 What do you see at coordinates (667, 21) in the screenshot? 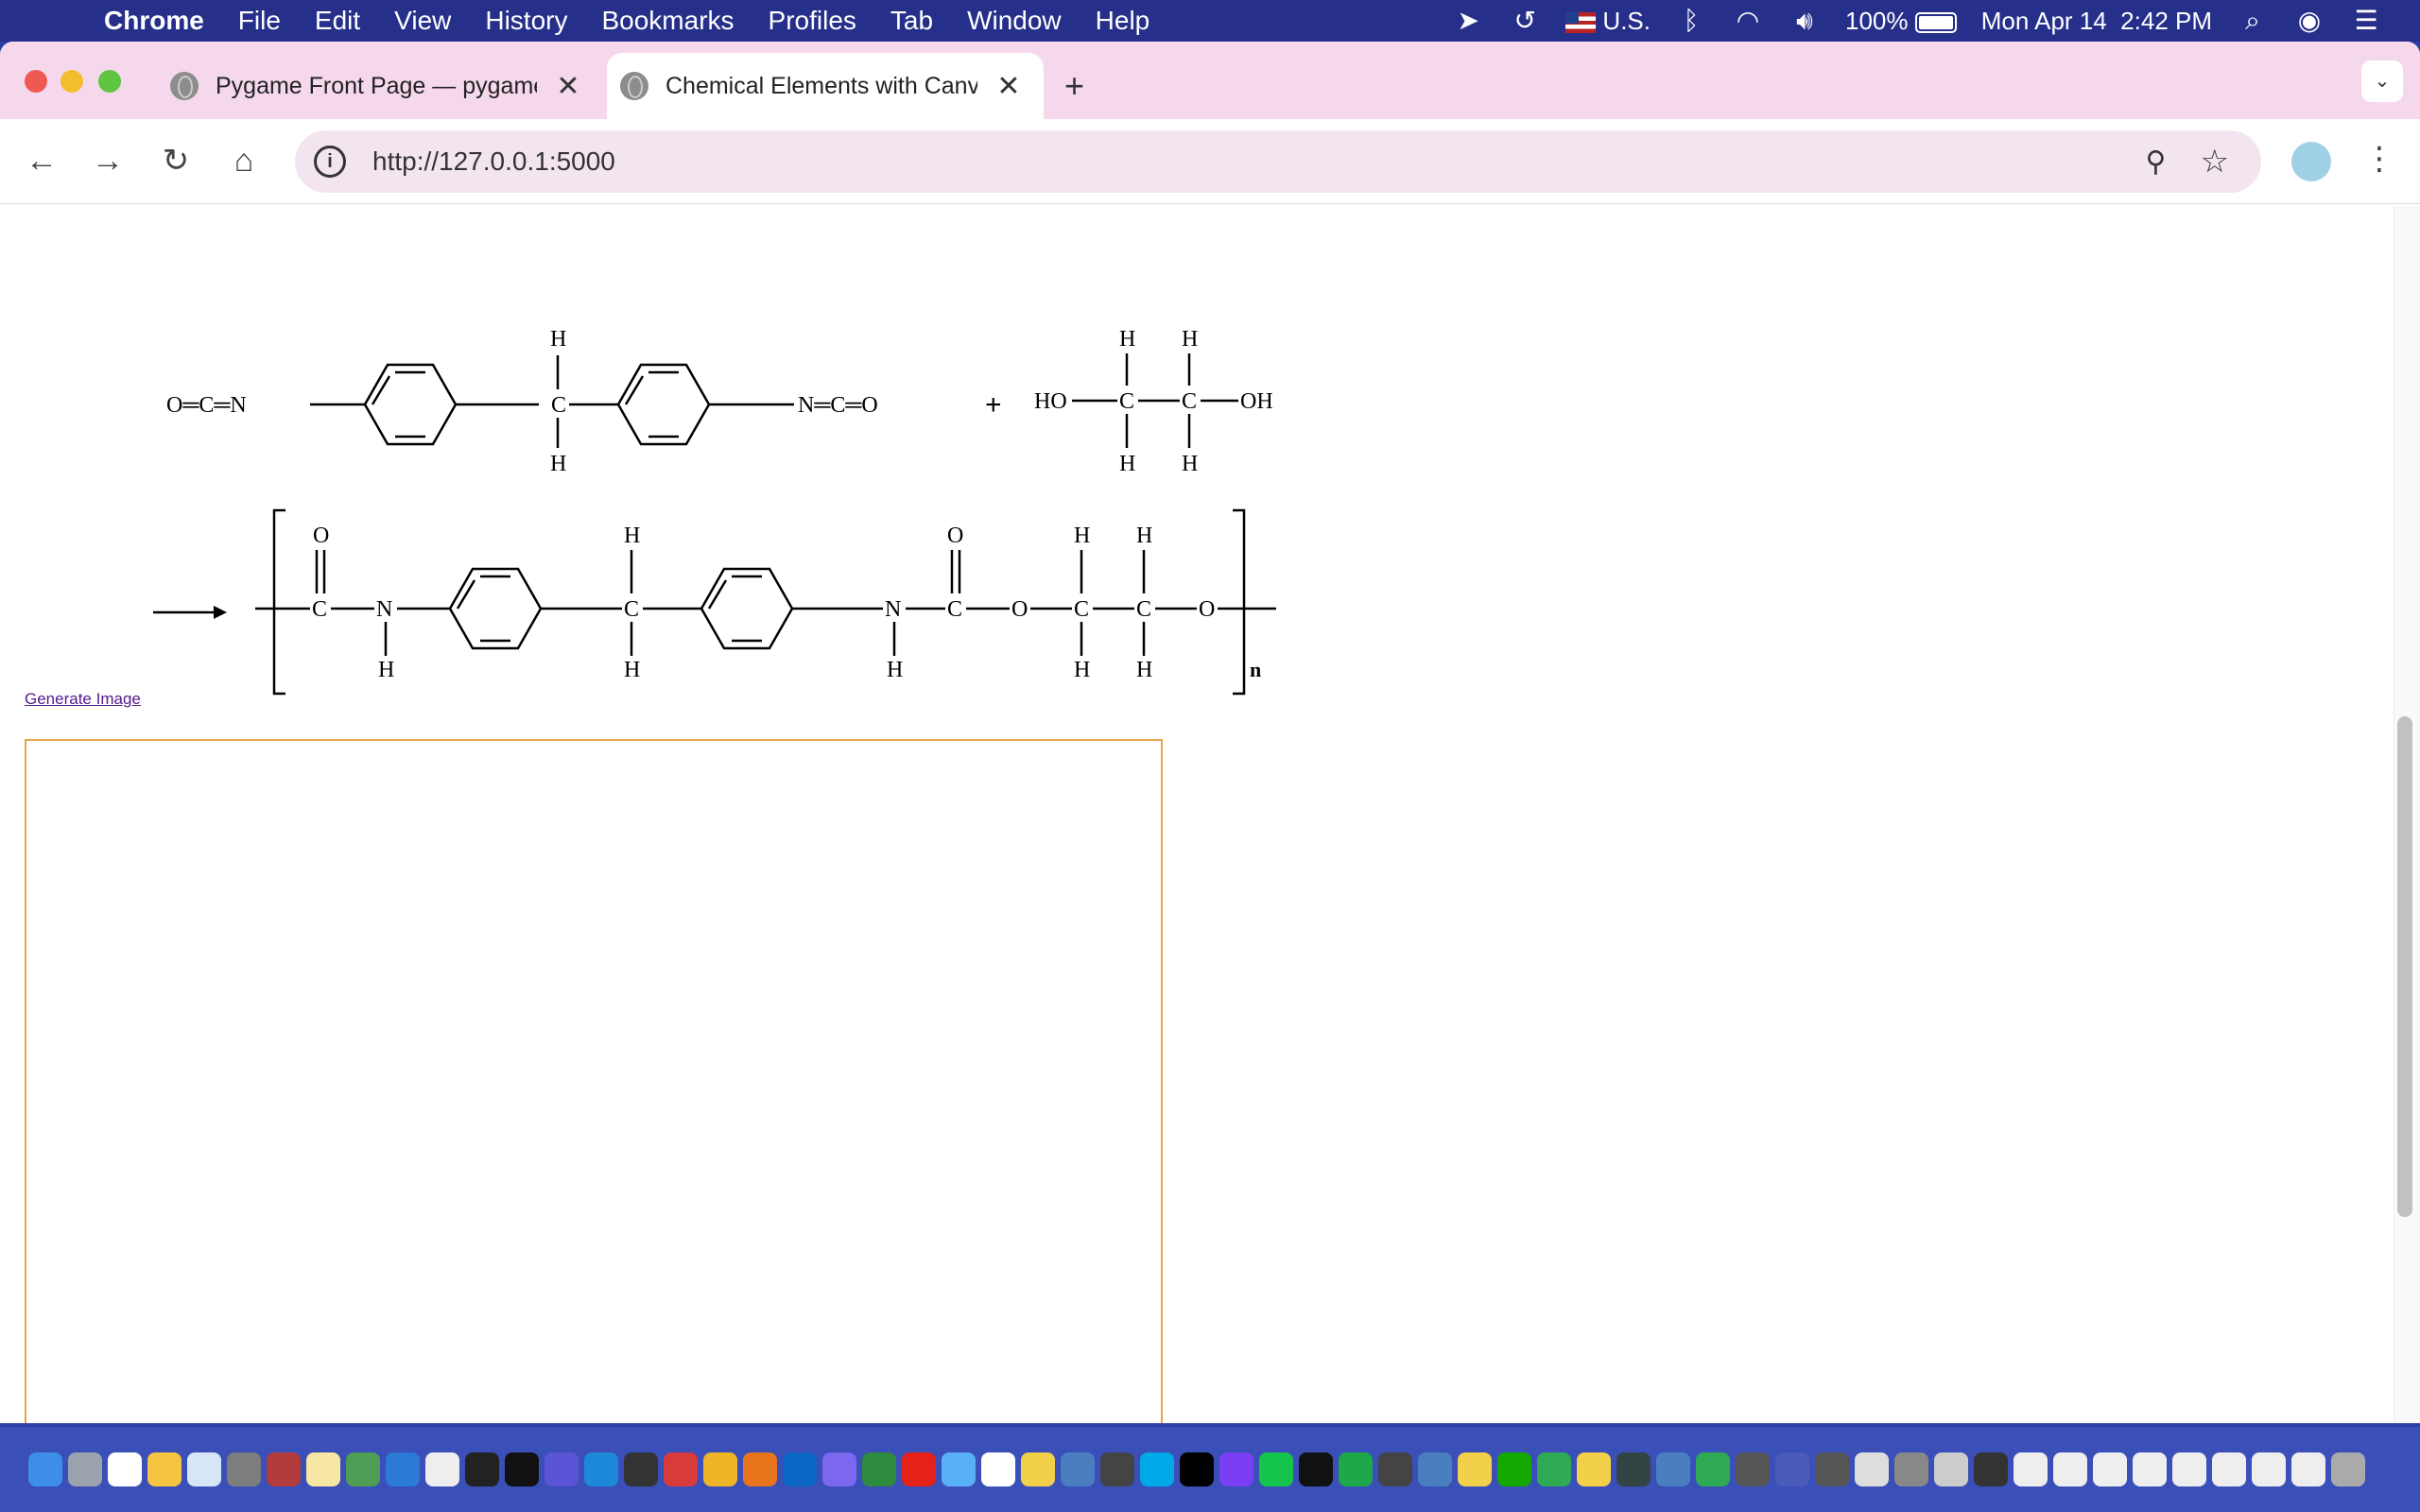
I see `menu-bookmarks: Bookmarks` at bounding box center [667, 21].